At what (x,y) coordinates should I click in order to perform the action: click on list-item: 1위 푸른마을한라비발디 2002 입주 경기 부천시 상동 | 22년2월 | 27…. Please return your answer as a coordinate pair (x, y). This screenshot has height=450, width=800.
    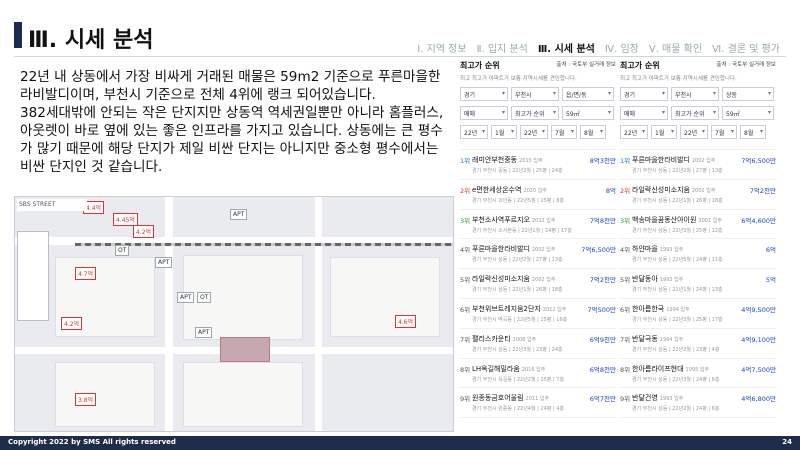
    Looking at the image, I should click on (698, 165).